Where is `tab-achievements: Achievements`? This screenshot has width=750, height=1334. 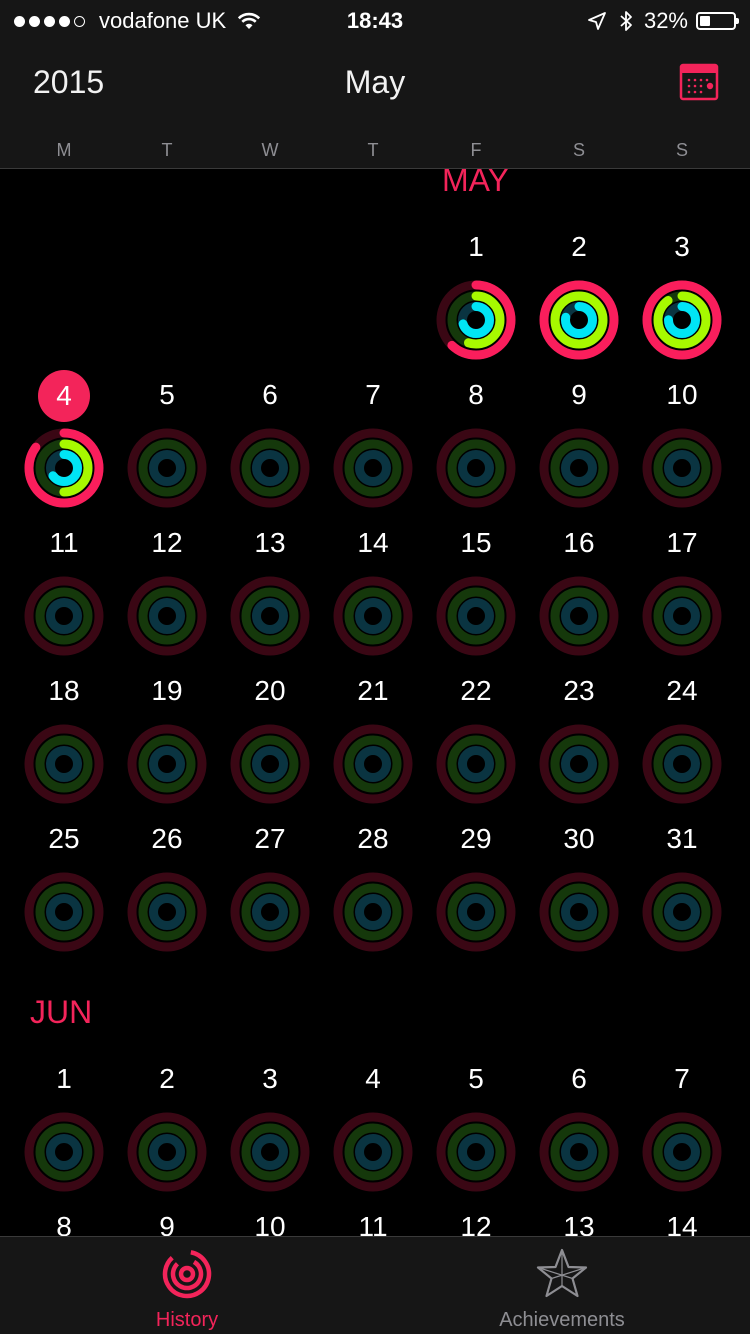 tab-achievements: Achievements is located at coordinates (562, 1285).